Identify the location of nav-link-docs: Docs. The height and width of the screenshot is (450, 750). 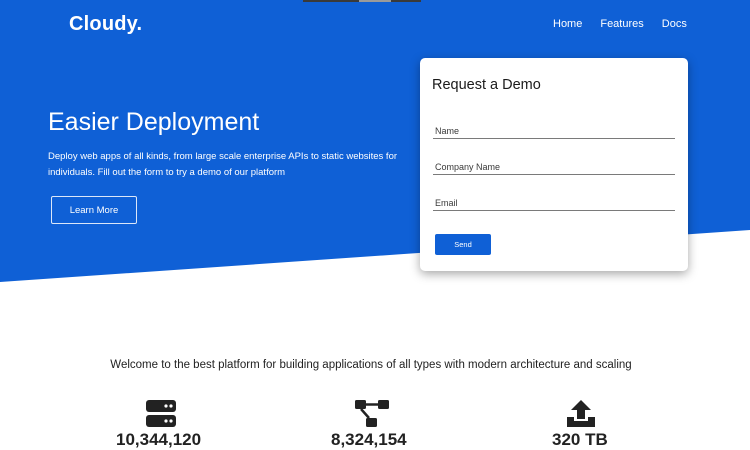
(674, 24).